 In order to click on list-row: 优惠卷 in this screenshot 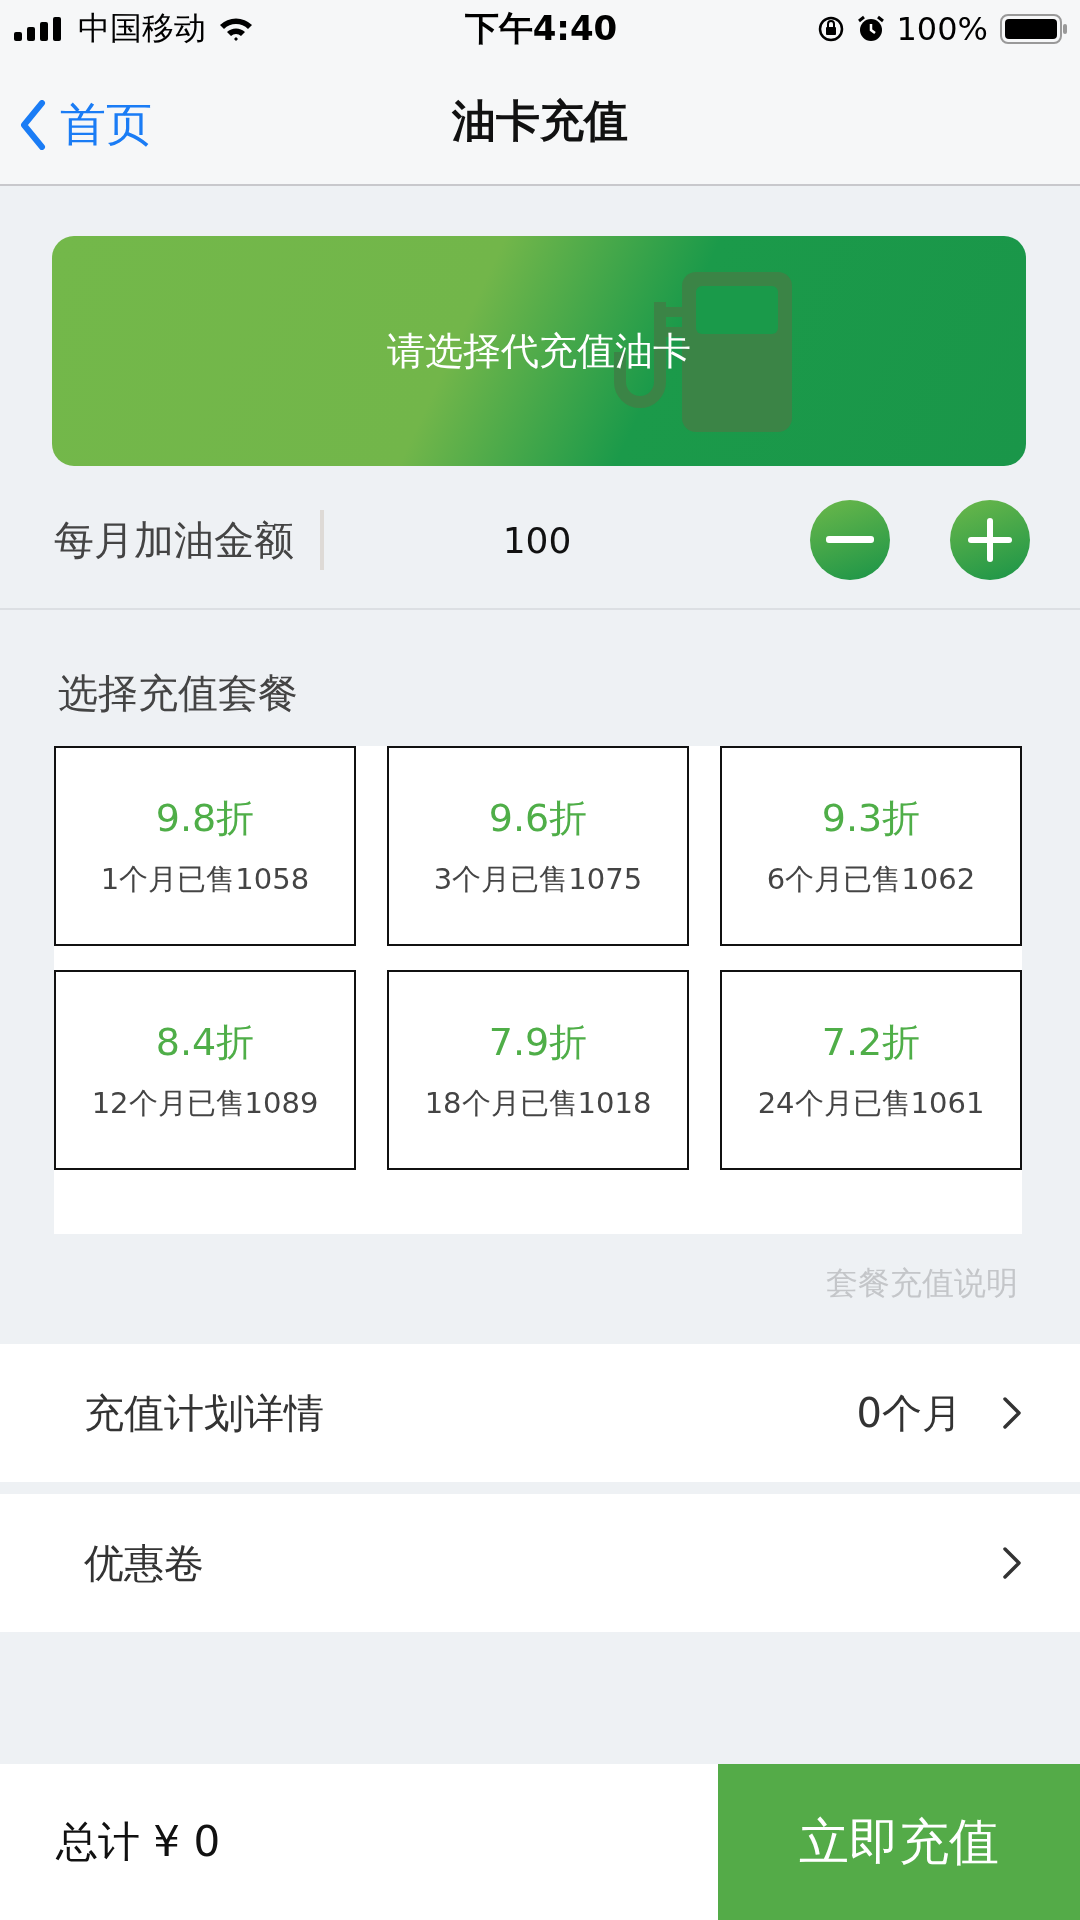, I will do `click(540, 1563)`.